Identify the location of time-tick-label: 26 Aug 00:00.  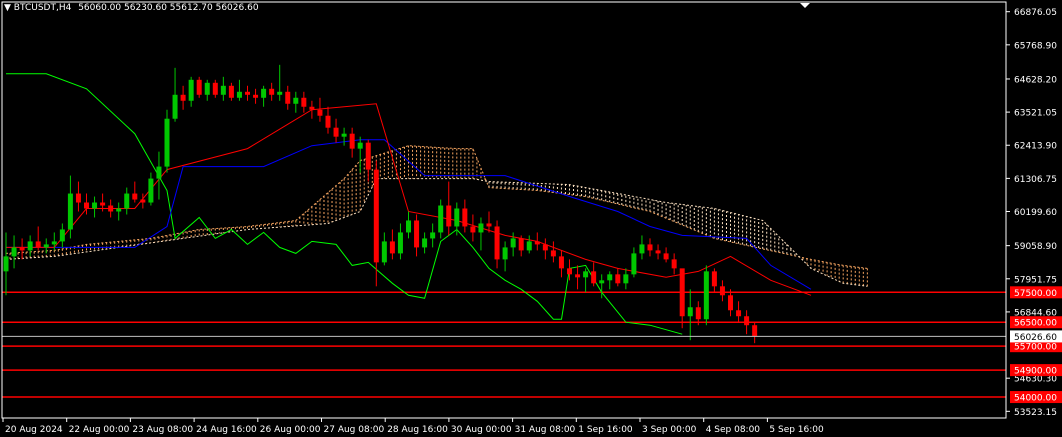
(290, 430).